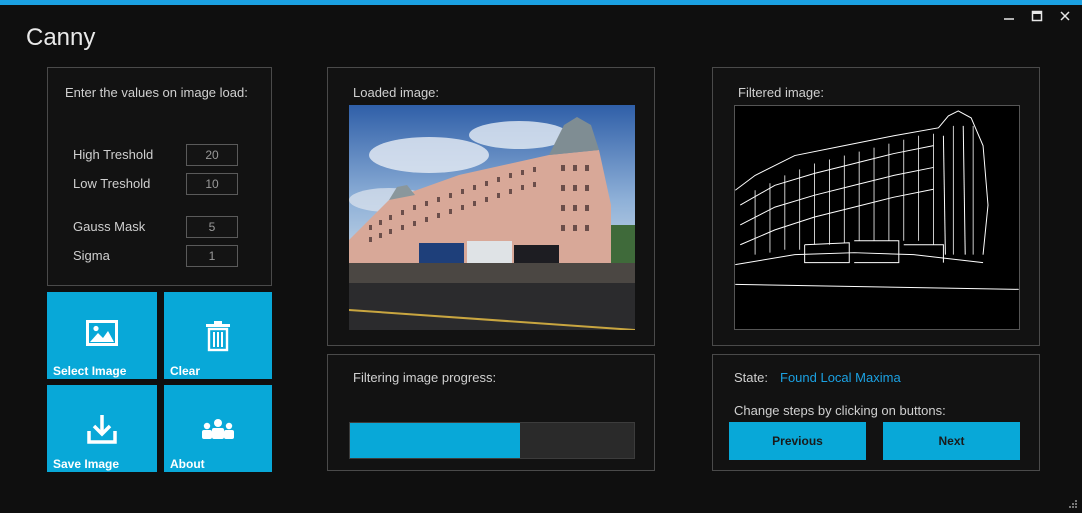  Describe the element at coordinates (90, 371) in the screenshot. I see `select-image-label: Select Image` at that location.